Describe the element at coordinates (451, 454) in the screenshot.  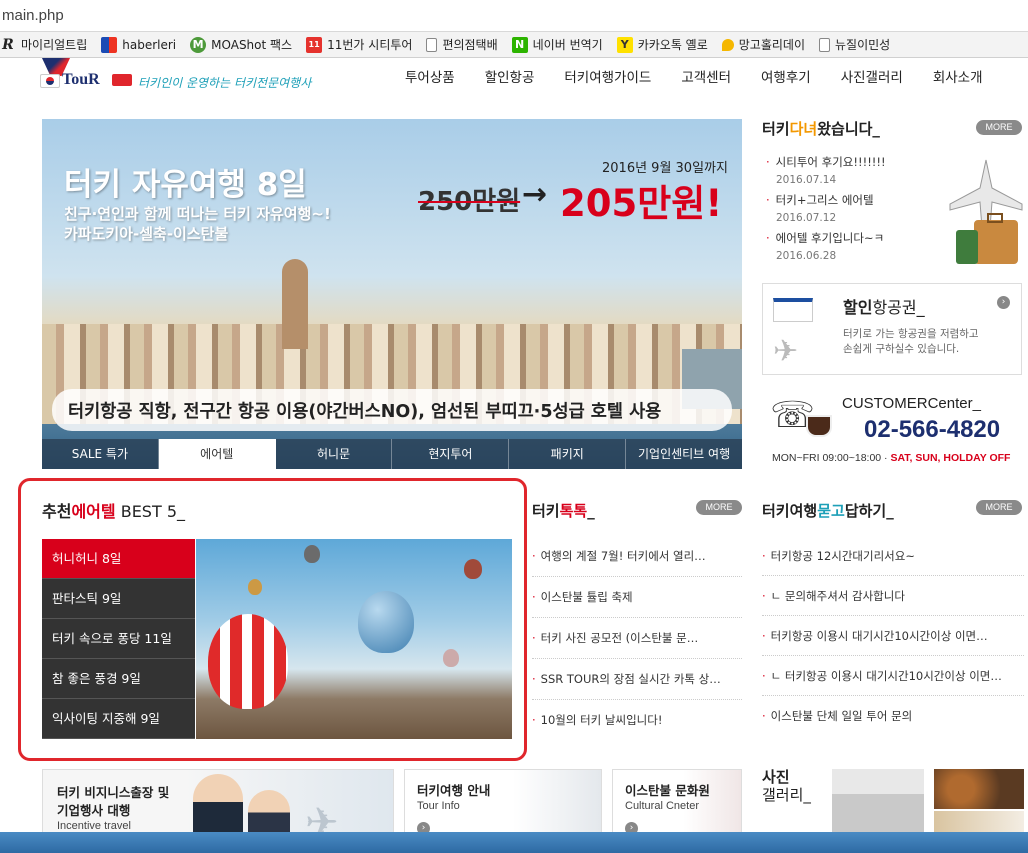
I see `tab-local-tour: 현지투어` at that location.